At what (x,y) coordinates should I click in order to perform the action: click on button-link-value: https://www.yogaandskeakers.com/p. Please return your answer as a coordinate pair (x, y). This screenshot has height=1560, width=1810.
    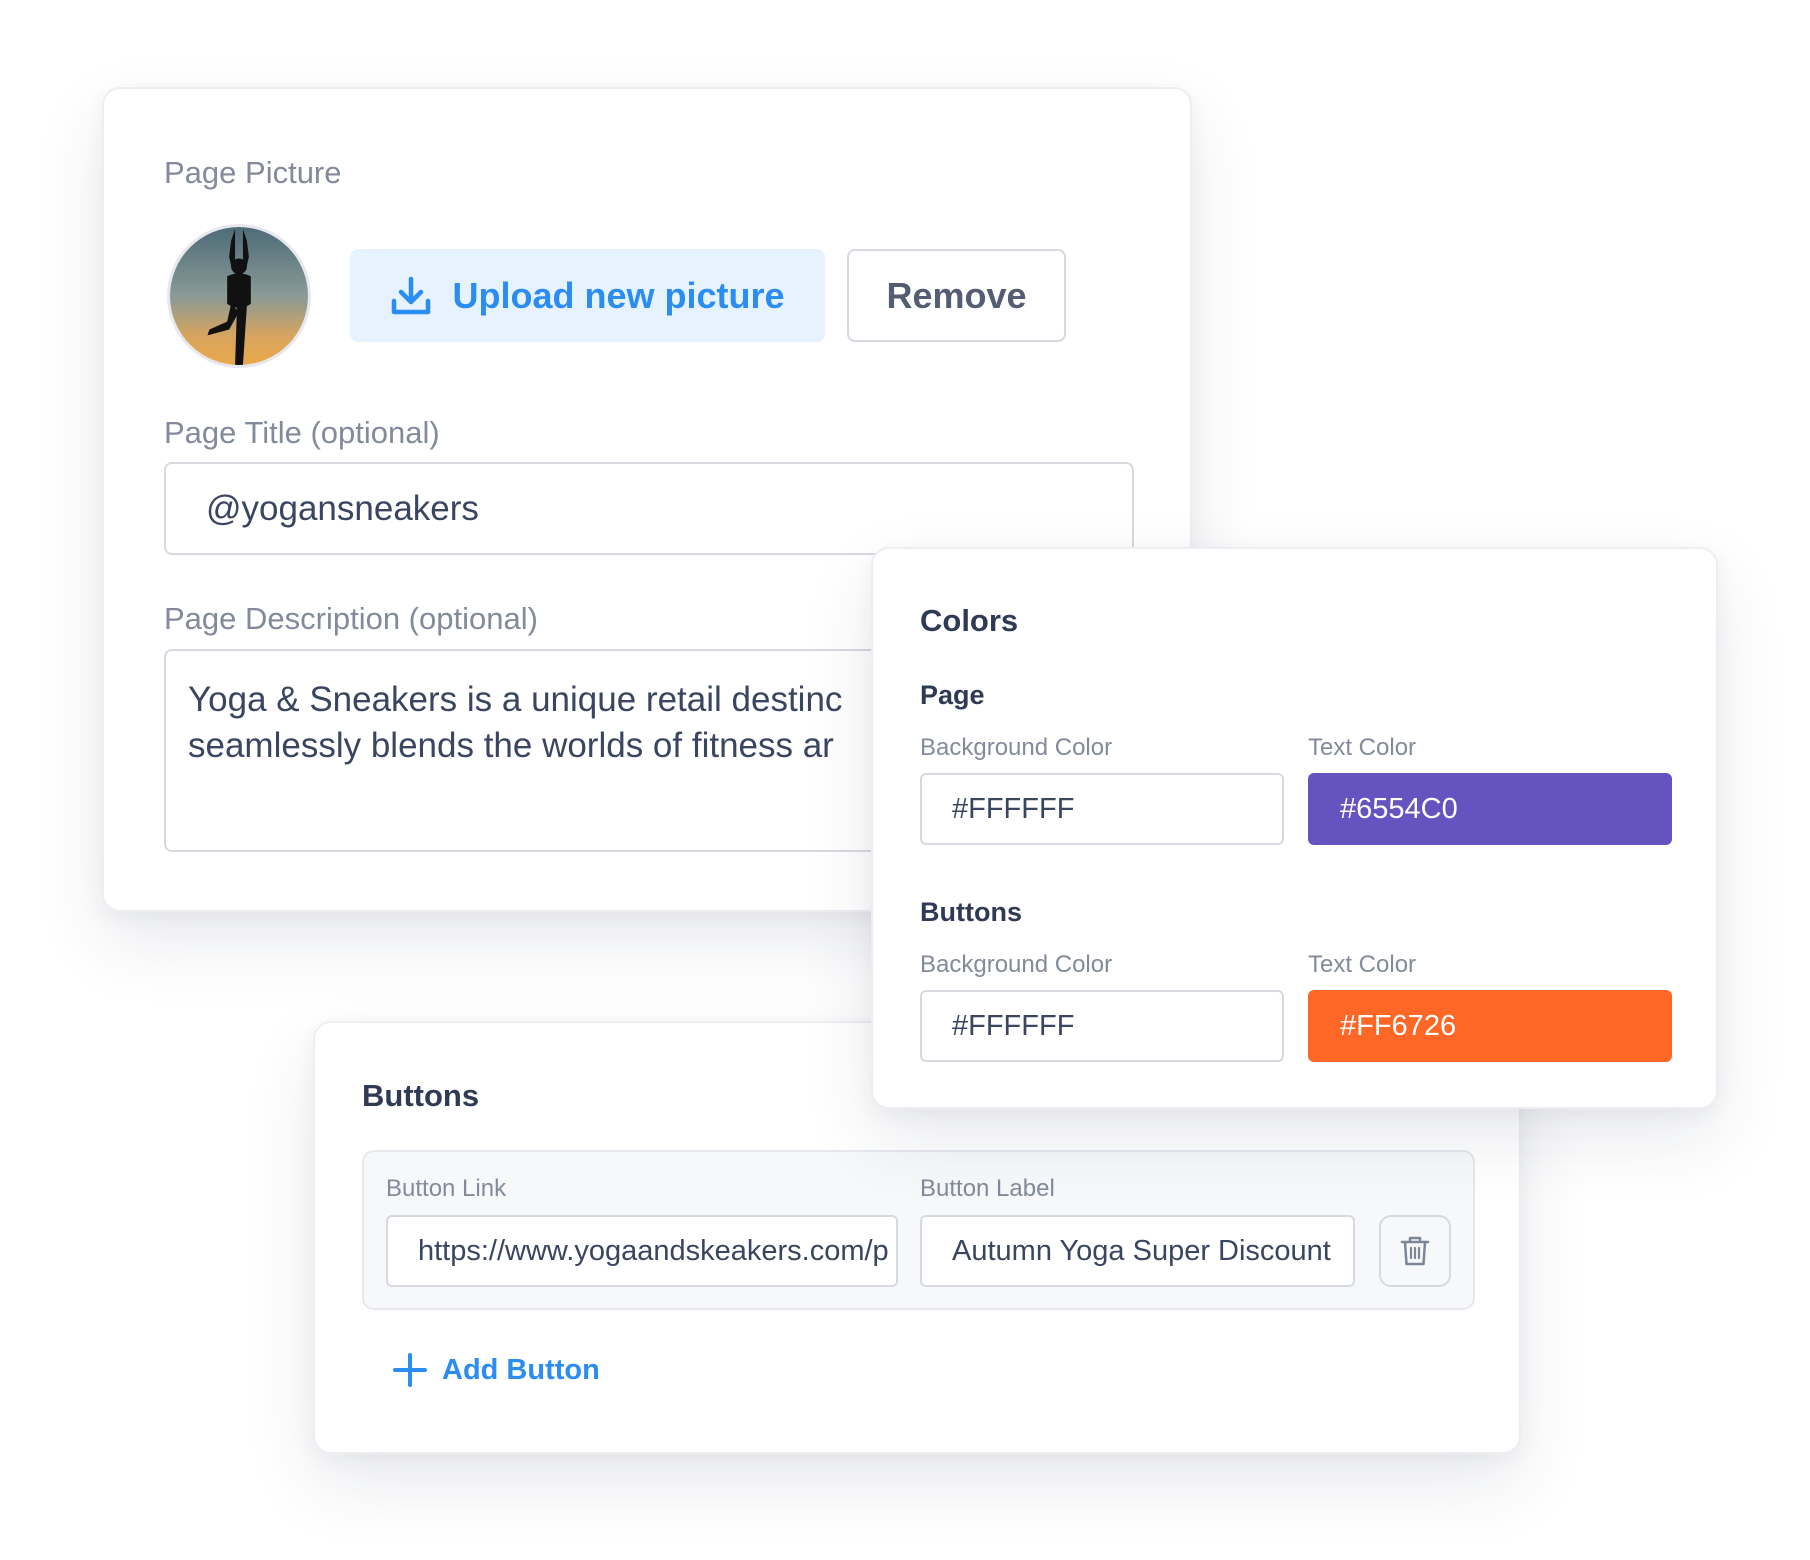
    Looking at the image, I should click on (653, 1250).